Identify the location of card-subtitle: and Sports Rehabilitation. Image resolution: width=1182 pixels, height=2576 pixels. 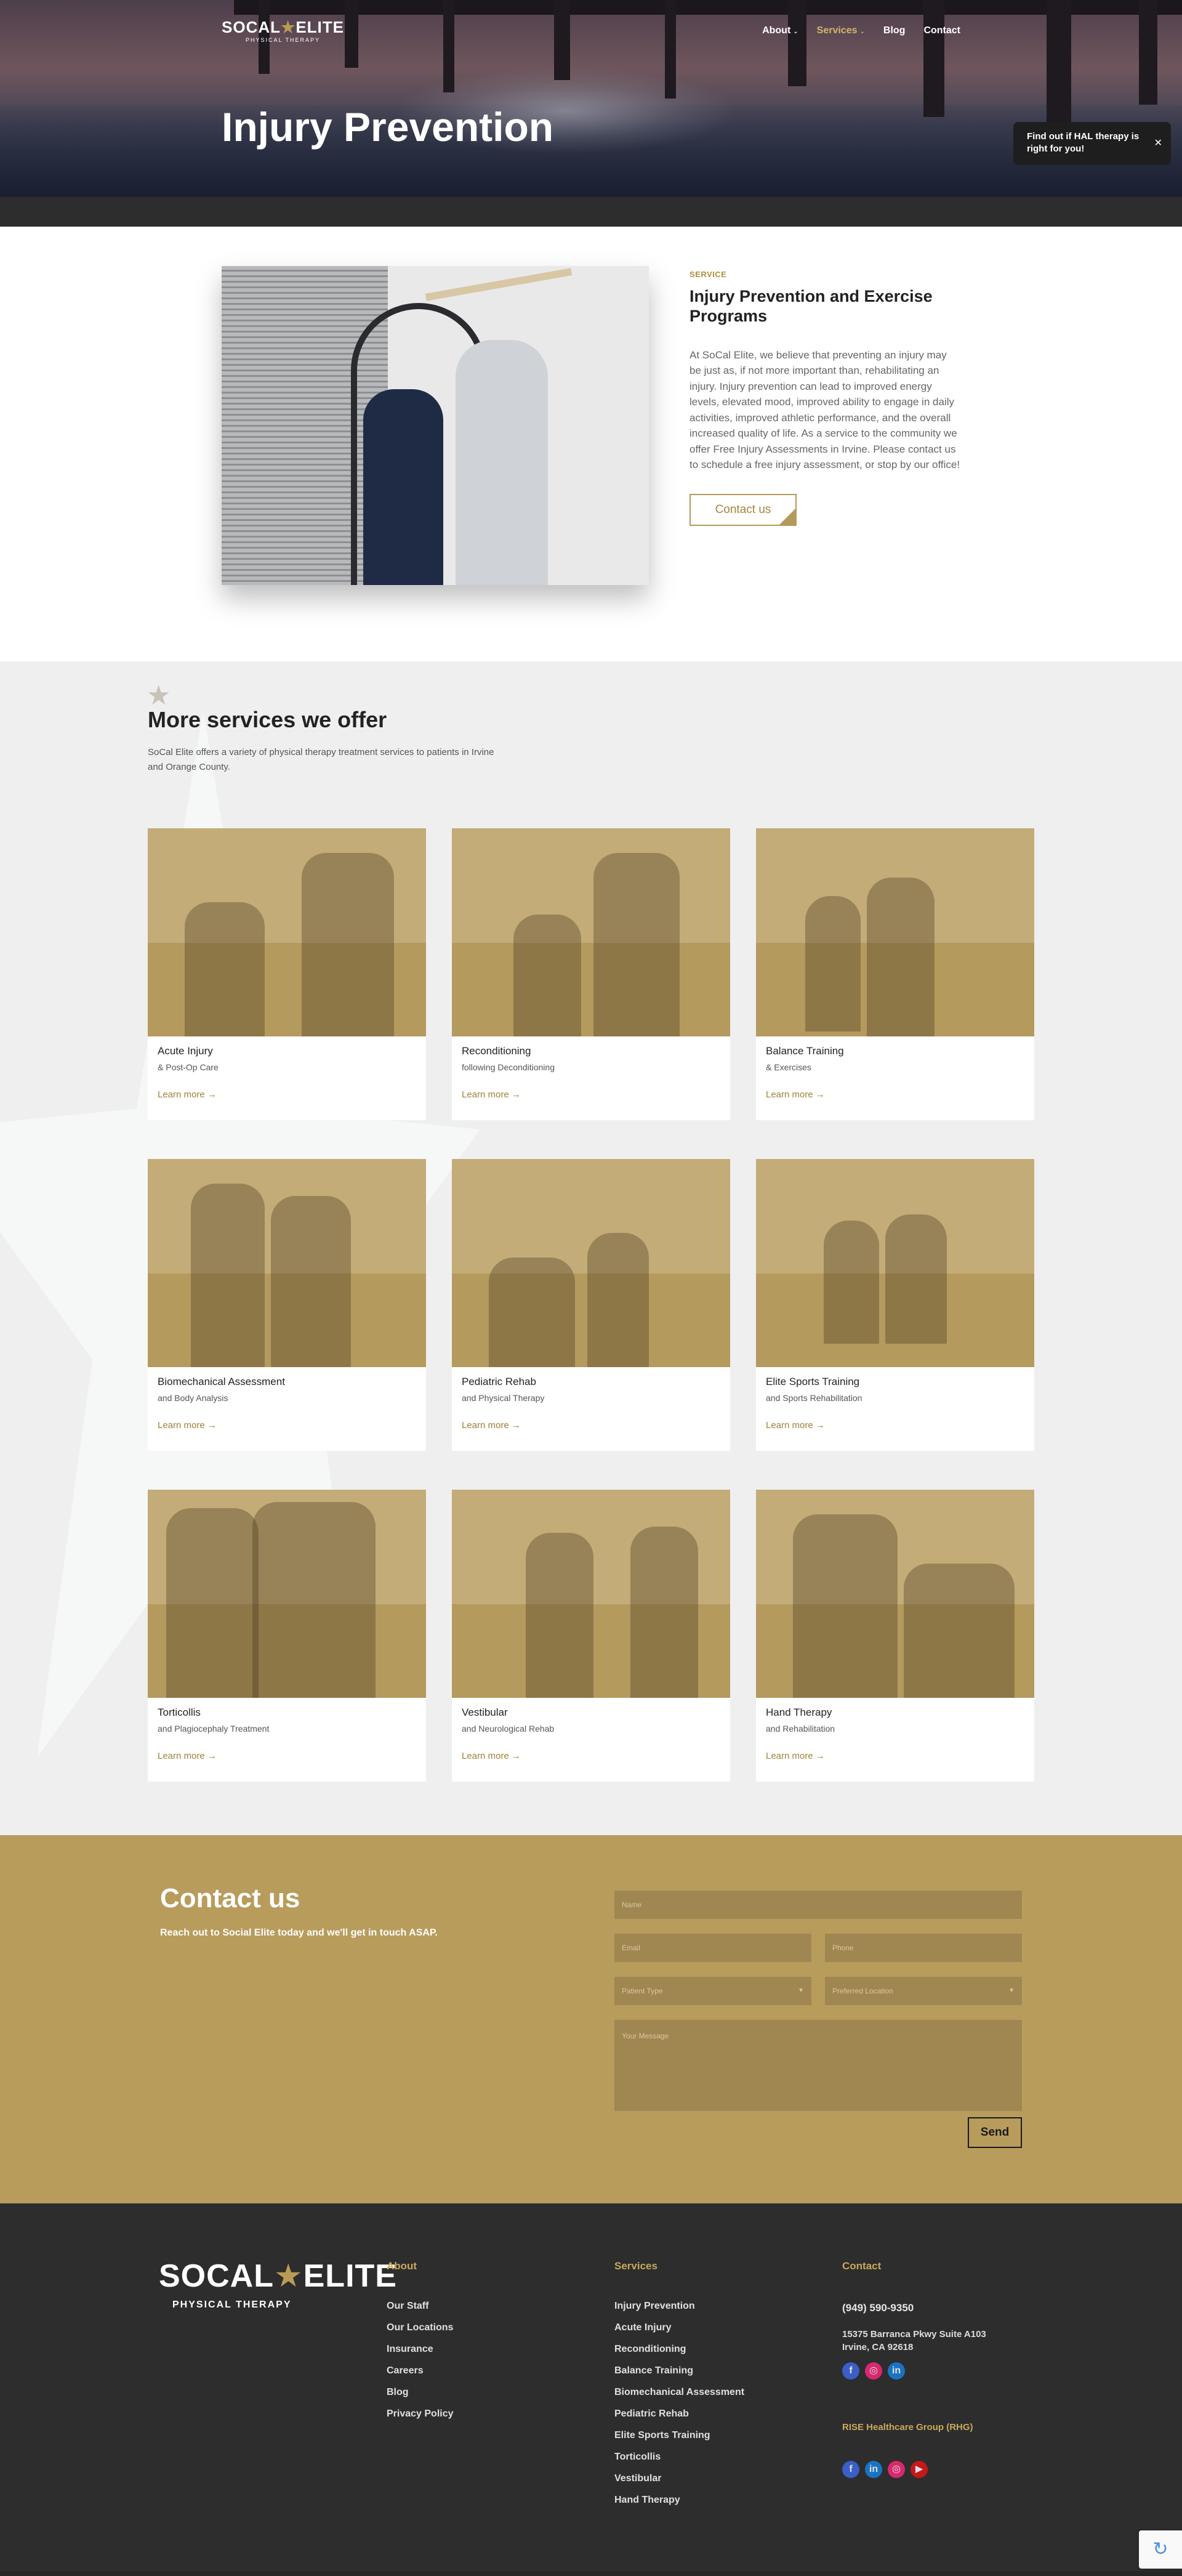
(814, 1398).